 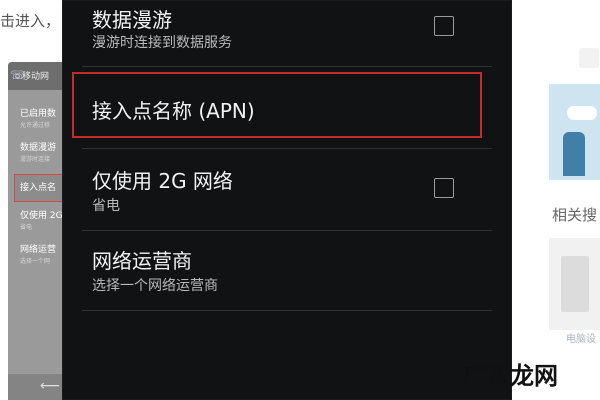 I want to click on thumbnail-item-title: 网络运营, so click(x=38, y=250).